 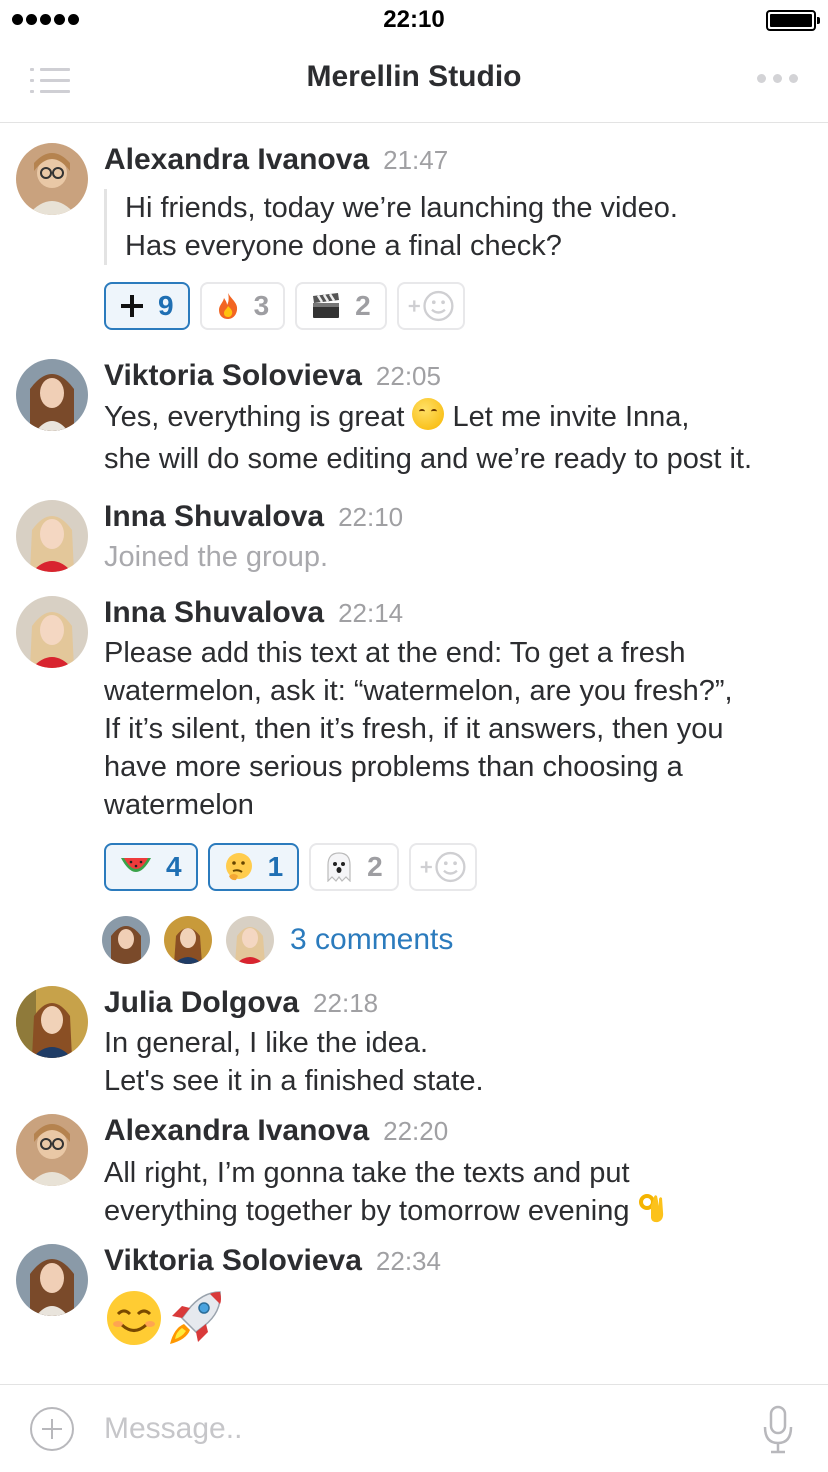 What do you see at coordinates (134, 1318) in the screenshot?
I see `relaxed-smile-icon` at bounding box center [134, 1318].